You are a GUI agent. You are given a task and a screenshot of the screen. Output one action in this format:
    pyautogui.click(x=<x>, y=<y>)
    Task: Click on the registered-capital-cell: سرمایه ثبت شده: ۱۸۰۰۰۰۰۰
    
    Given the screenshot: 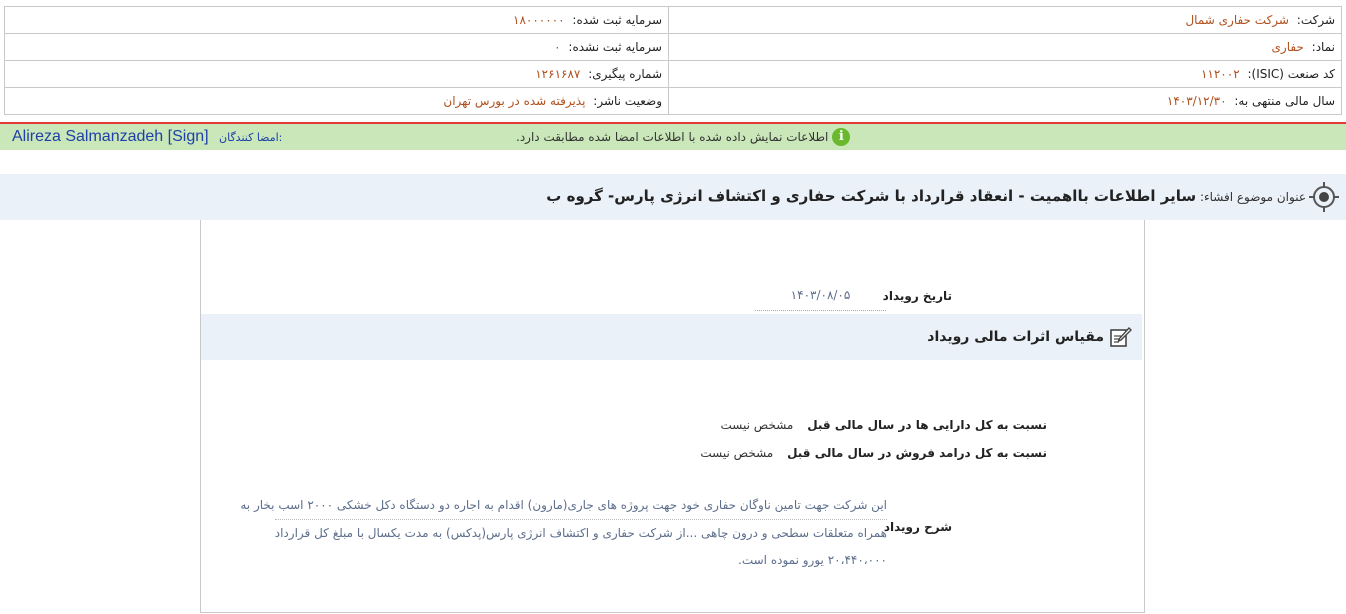 What is the action you would take?
    pyautogui.click(x=336, y=20)
    